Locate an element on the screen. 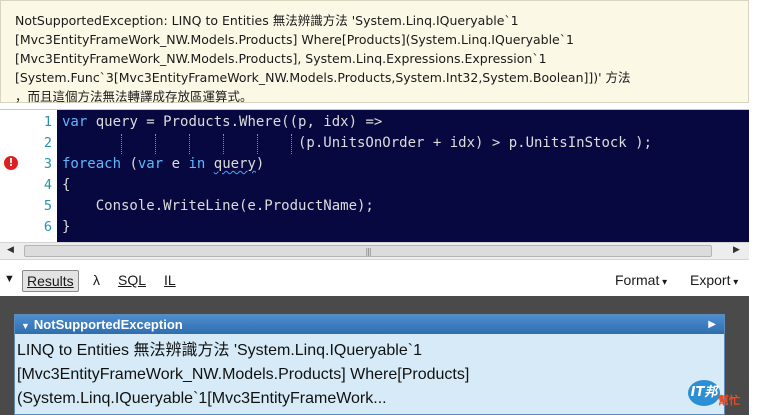  code-line-5: Console.WriteLine(e.ProductName); is located at coordinates (218, 206).